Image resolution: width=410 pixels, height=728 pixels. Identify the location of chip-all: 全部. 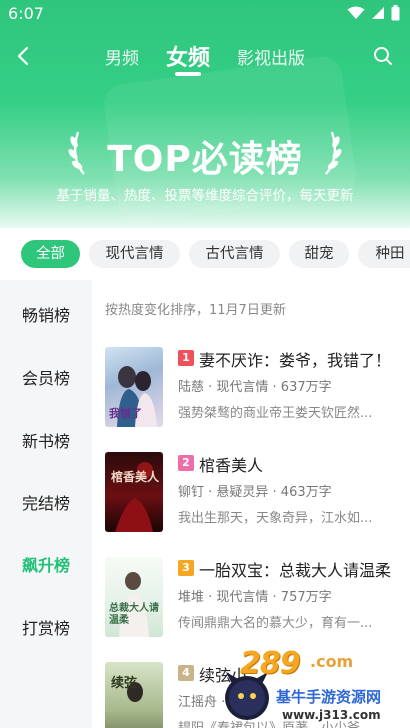
(50, 254).